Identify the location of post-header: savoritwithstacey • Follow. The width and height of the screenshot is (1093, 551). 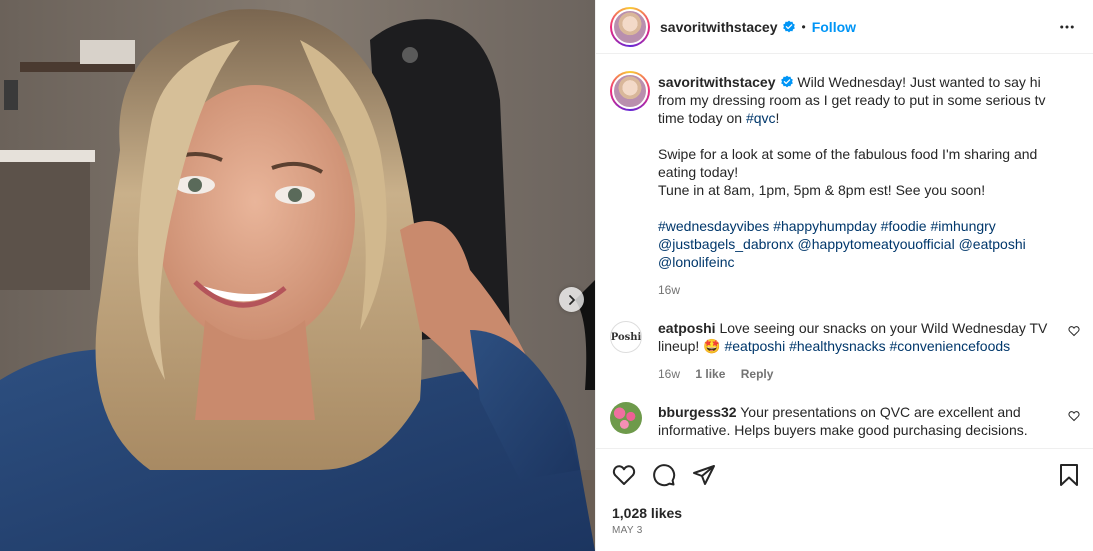
(844, 27).